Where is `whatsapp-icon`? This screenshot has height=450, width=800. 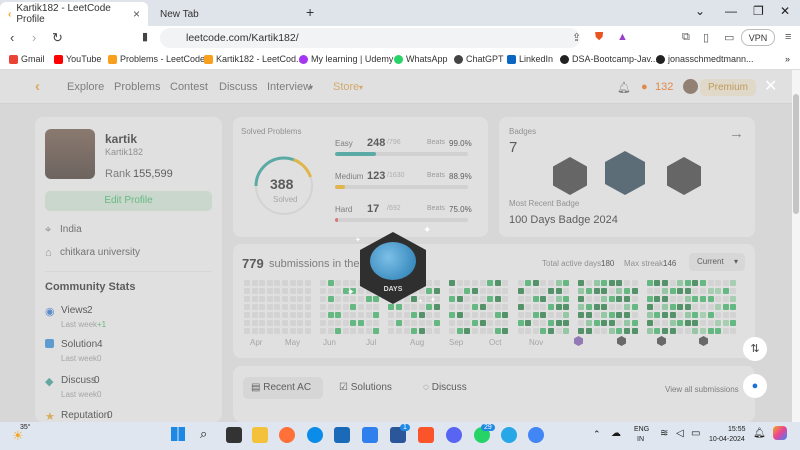 whatsapp-icon is located at coordinates (398, 59).